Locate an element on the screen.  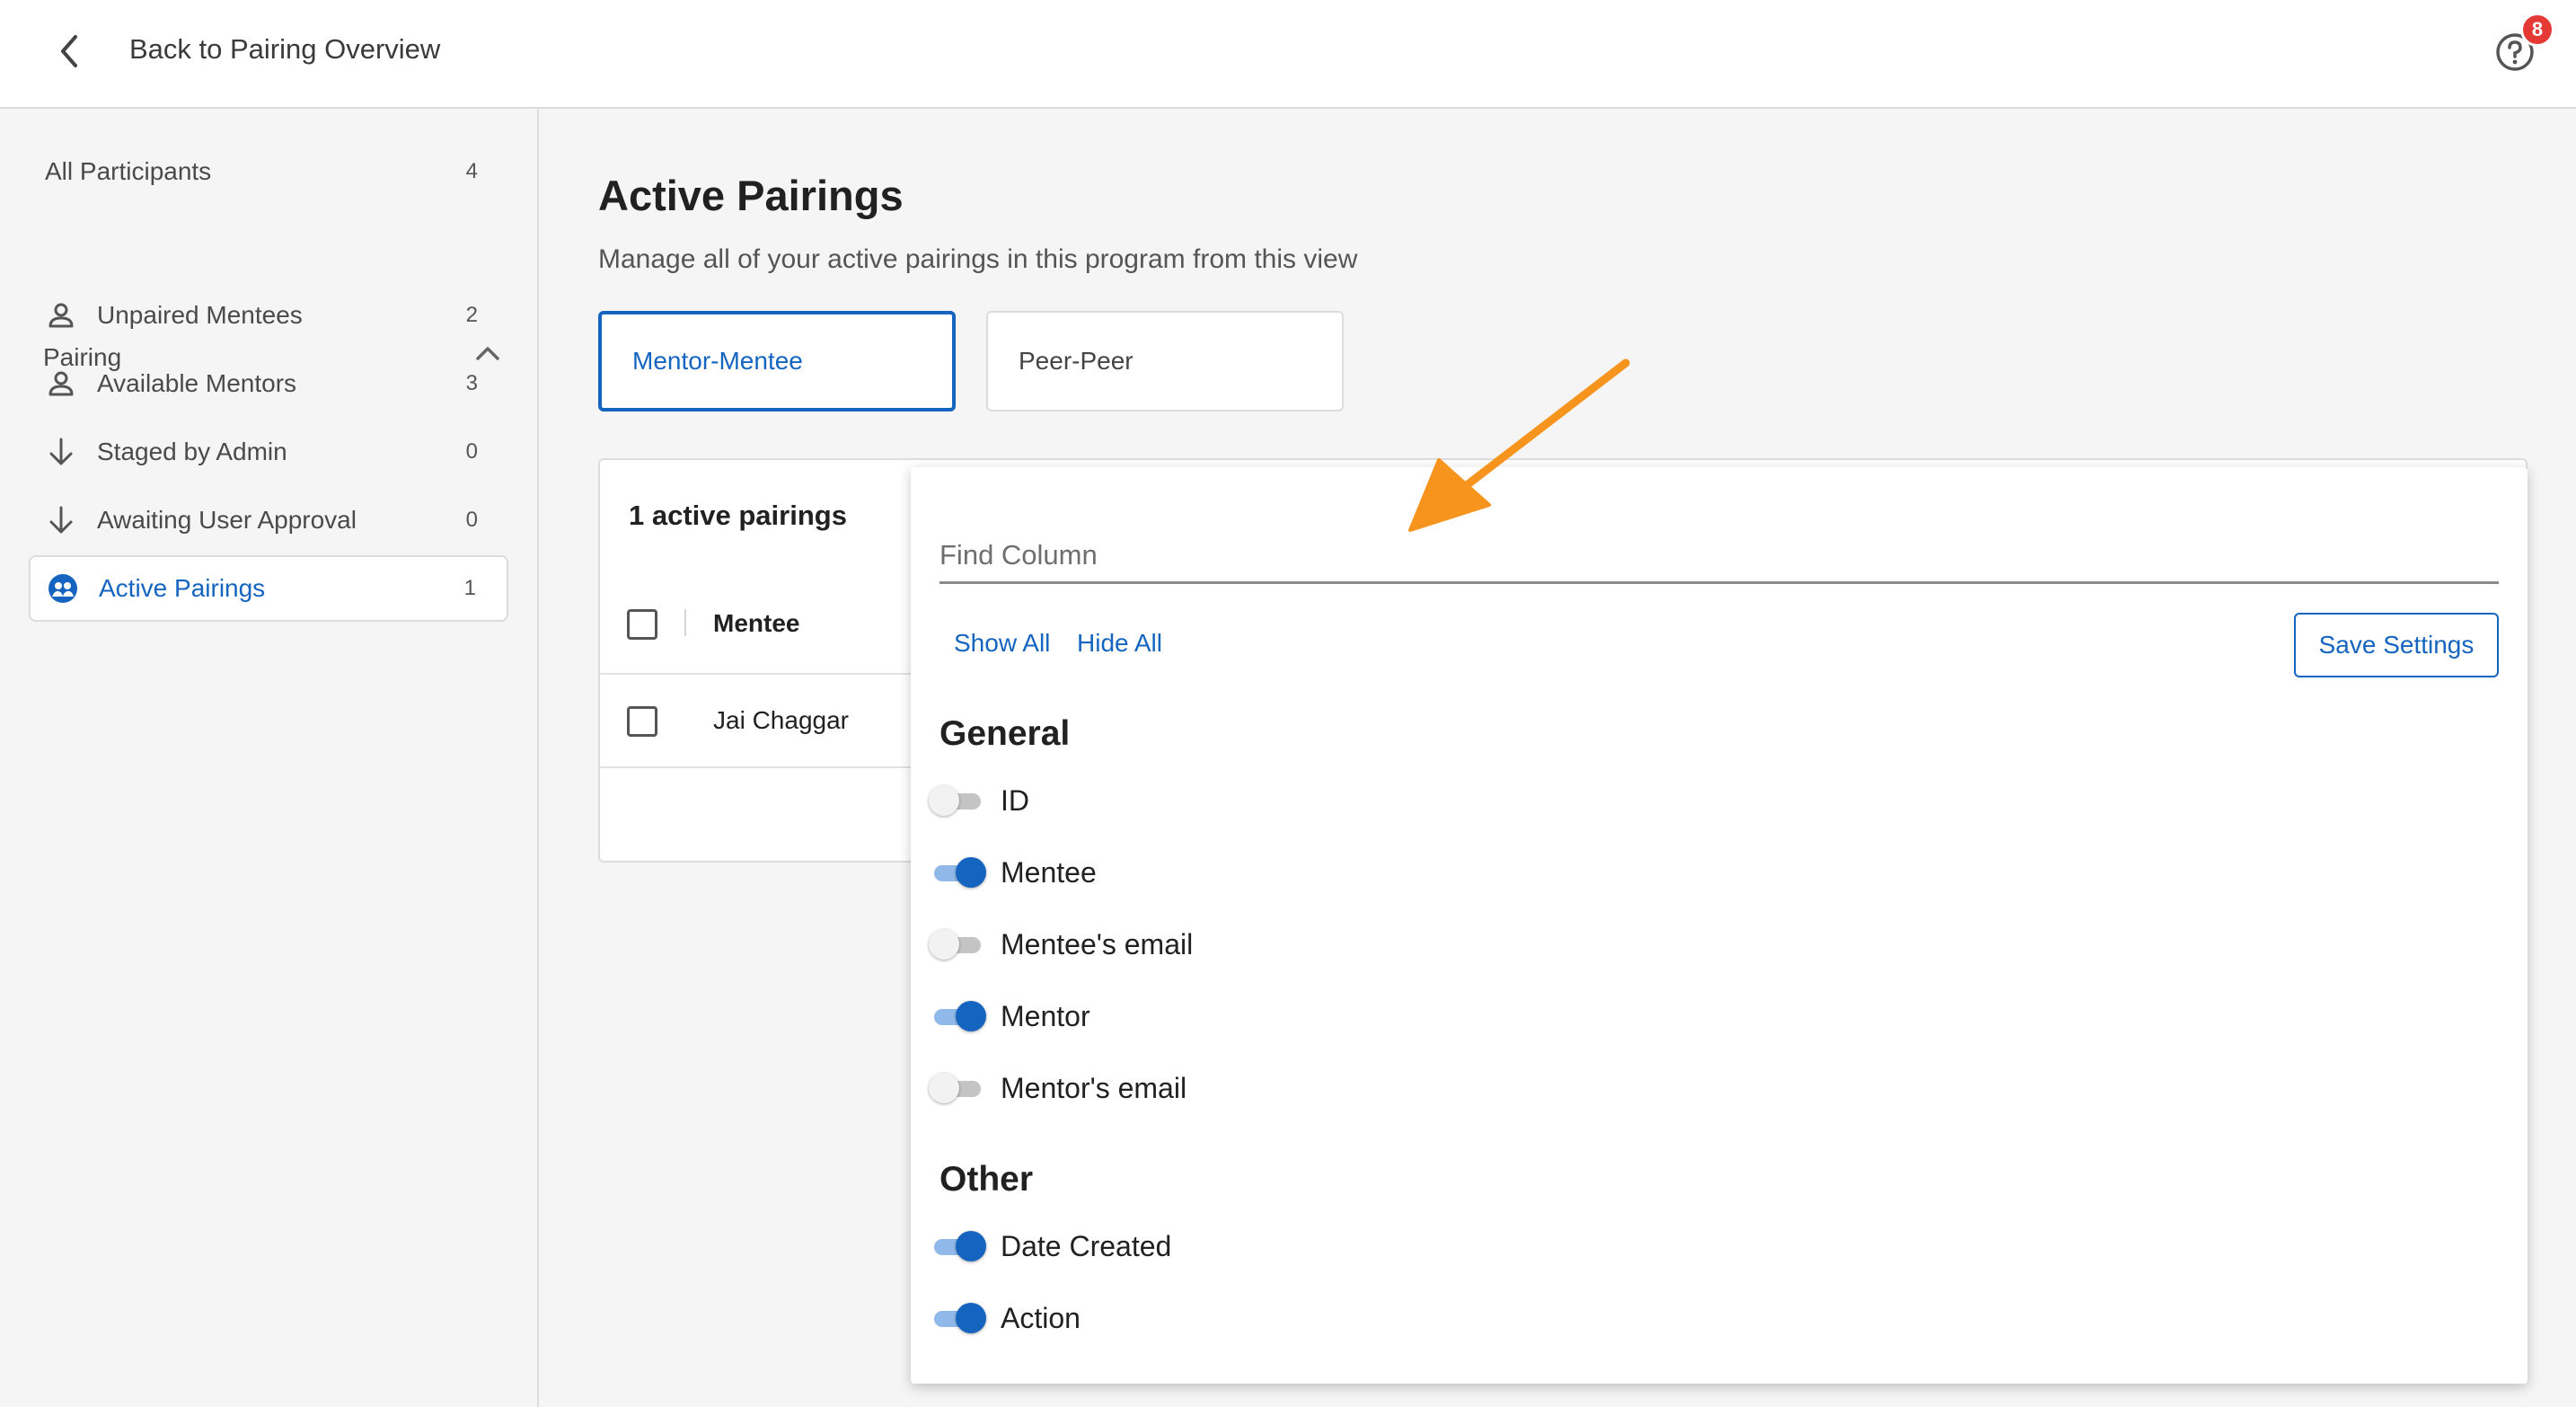
annotation-arrow-icon is located at coordinates (1519, 445).